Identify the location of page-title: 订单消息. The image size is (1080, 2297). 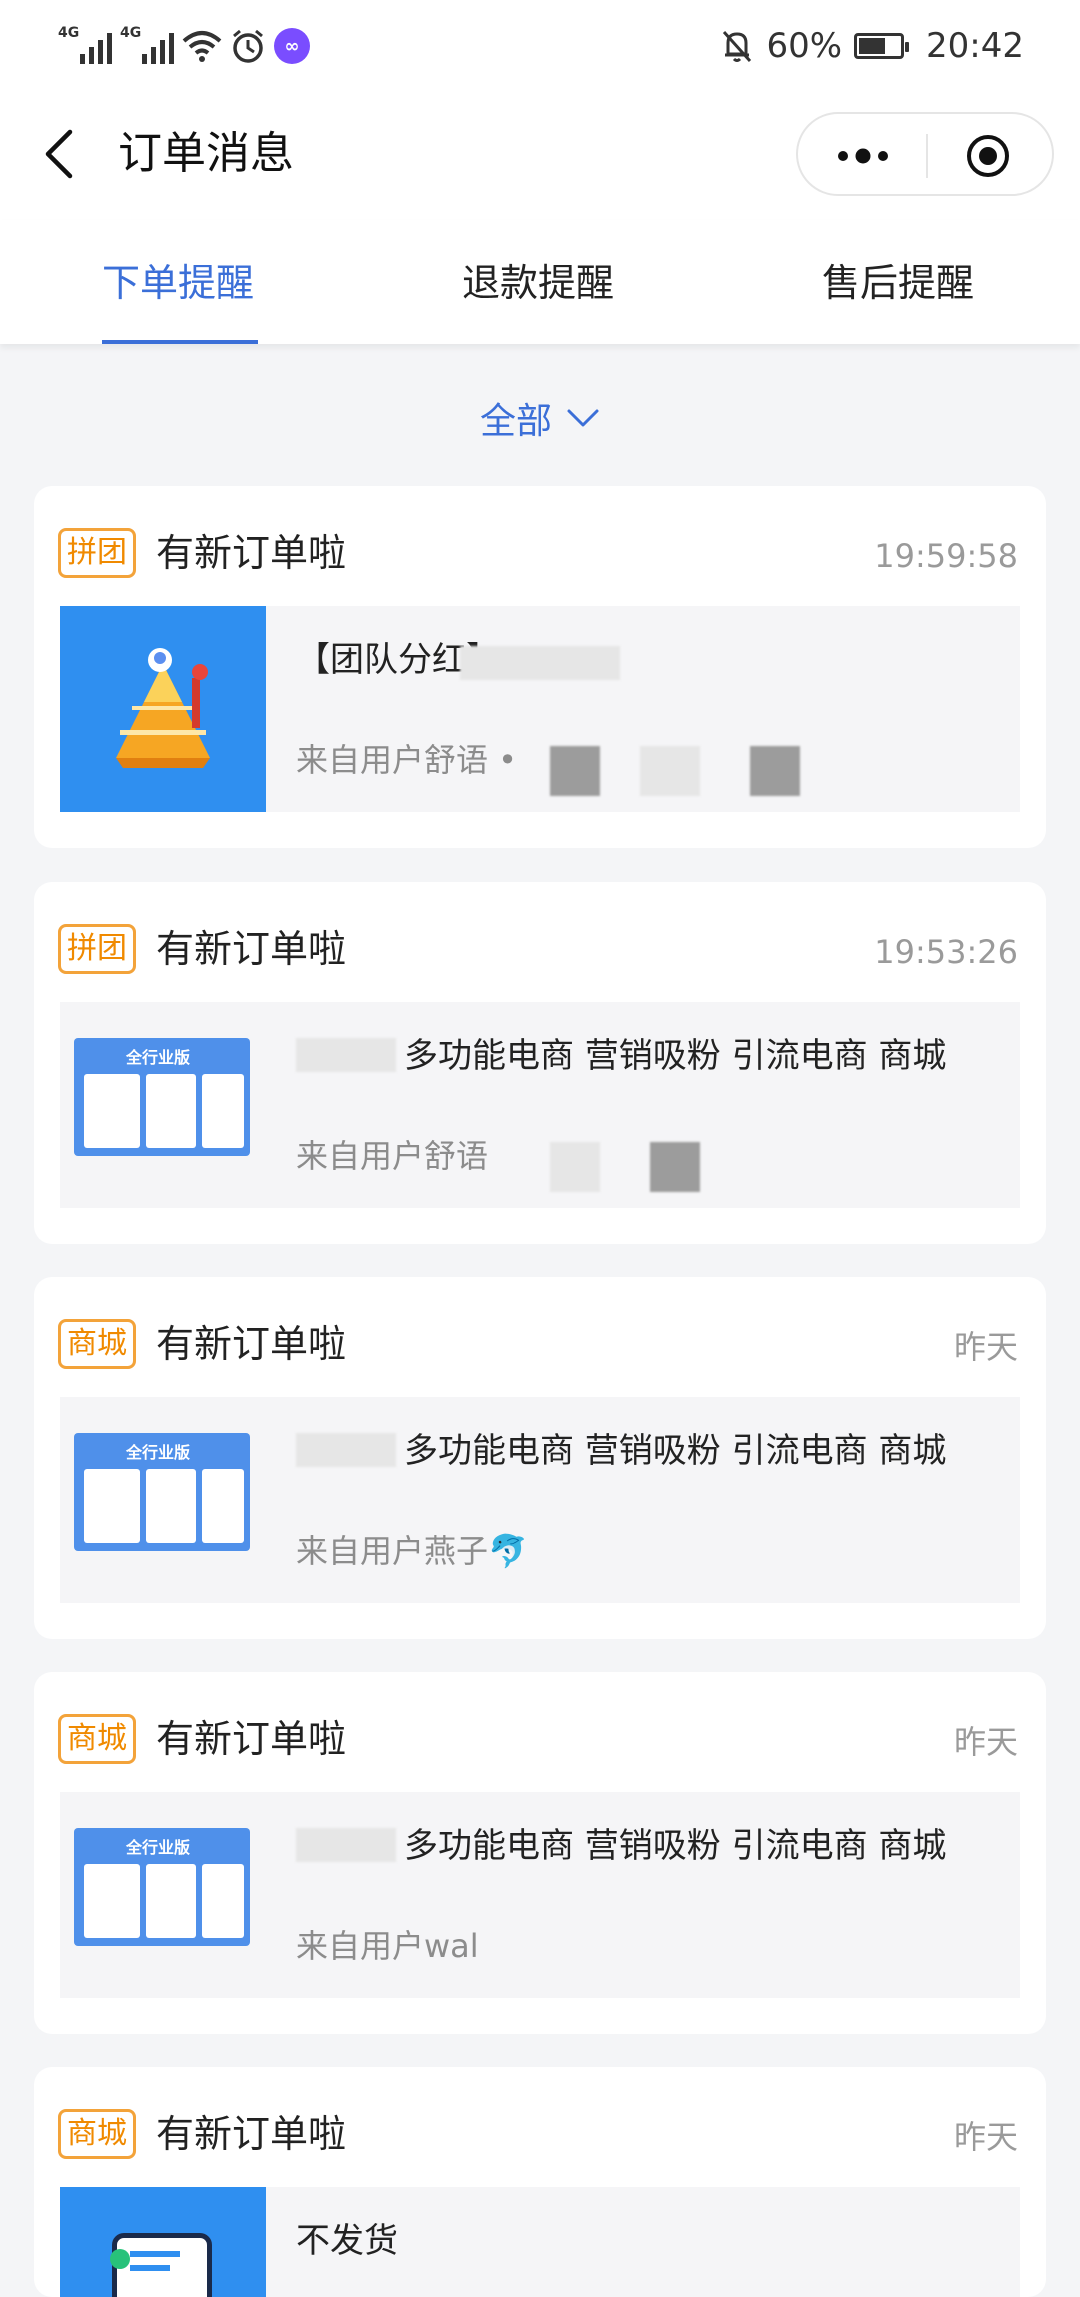
(206, 153).